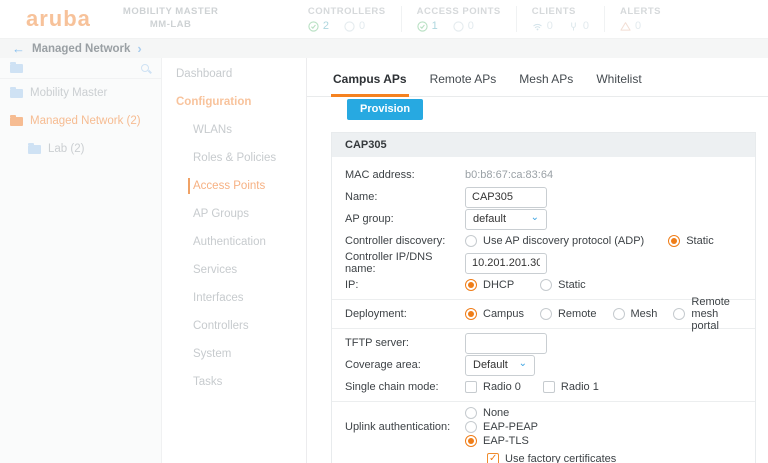 The width and height of the screenshot is (768, 463). I want to click on coverage-area-select: Default ⌄, so click(500, 365).